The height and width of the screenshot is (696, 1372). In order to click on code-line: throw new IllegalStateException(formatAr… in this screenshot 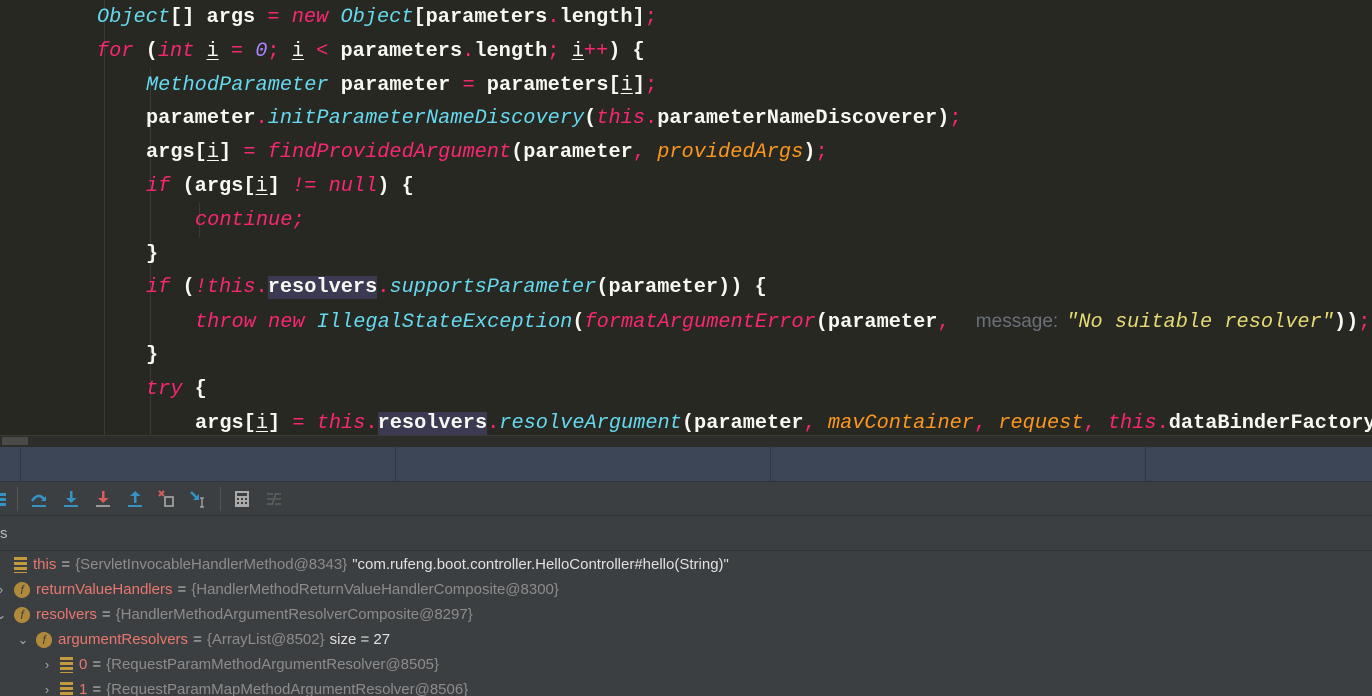, I will do `click(782, 322)`.